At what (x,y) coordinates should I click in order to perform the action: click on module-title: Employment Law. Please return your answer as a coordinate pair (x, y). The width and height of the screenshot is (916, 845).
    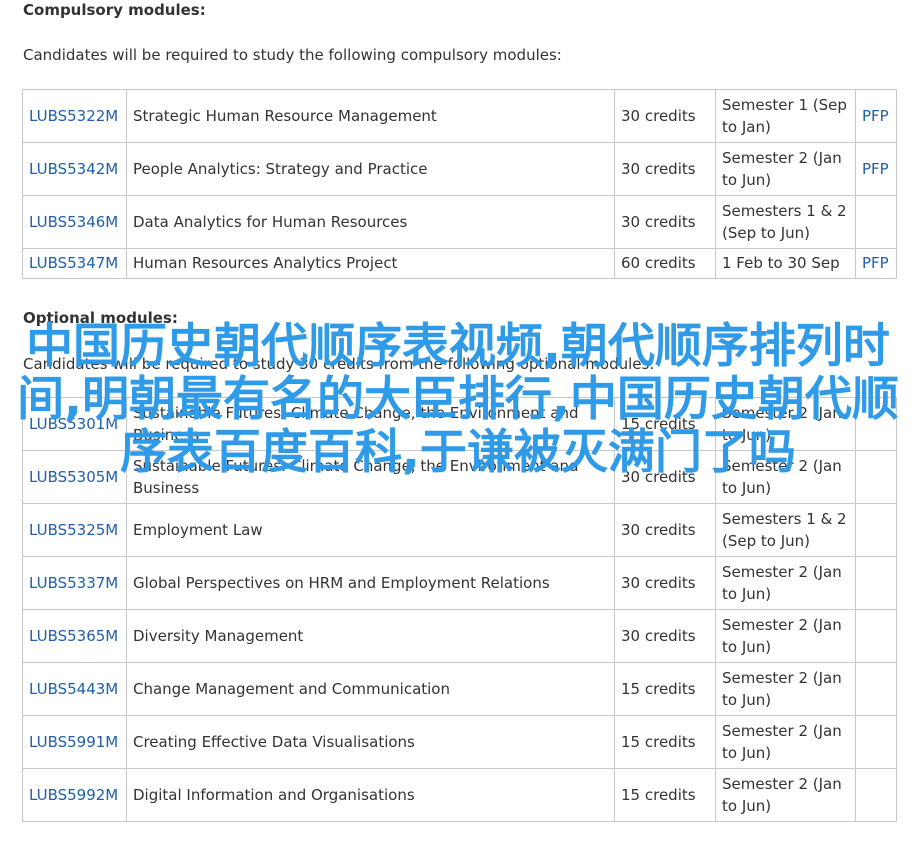
    Looking at the image, I should click on (370, 530).